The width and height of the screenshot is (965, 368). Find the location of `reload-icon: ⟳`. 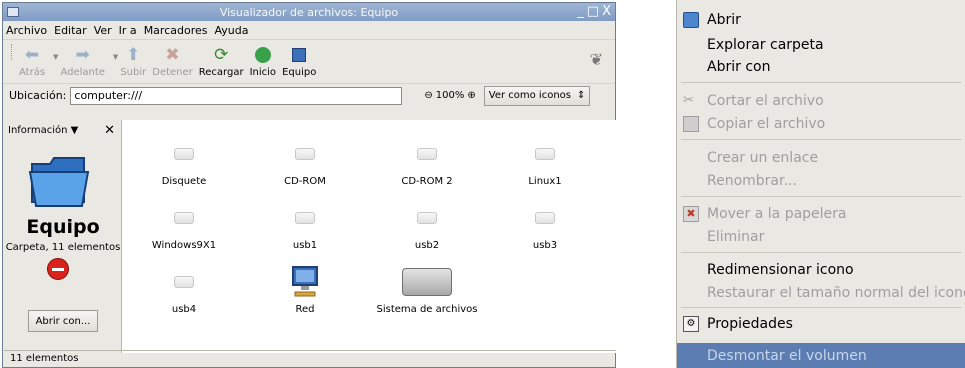

reload-icon: ⟳ is located at coordinates (221, 55).